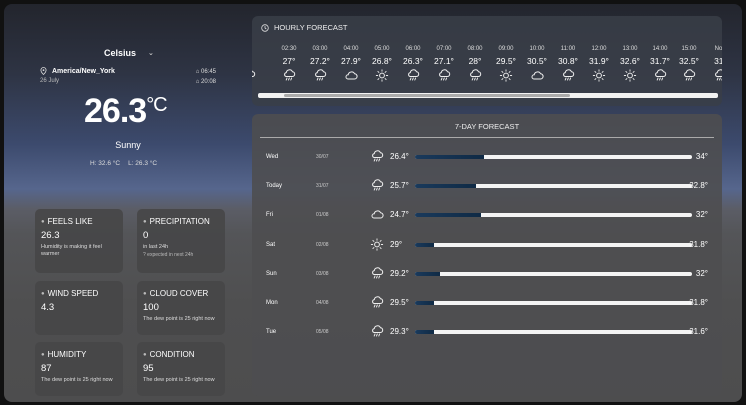  Describe the element at coordinates (320, 61) in the screenshot. I see `hour-temp: 27.2°` at that location.